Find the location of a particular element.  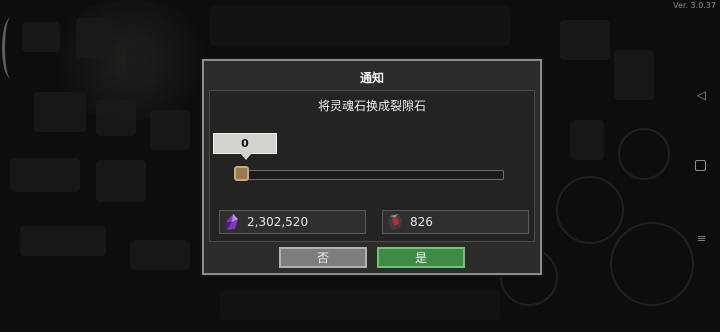

rift-stone-icon is located at coordinates (395, 222).